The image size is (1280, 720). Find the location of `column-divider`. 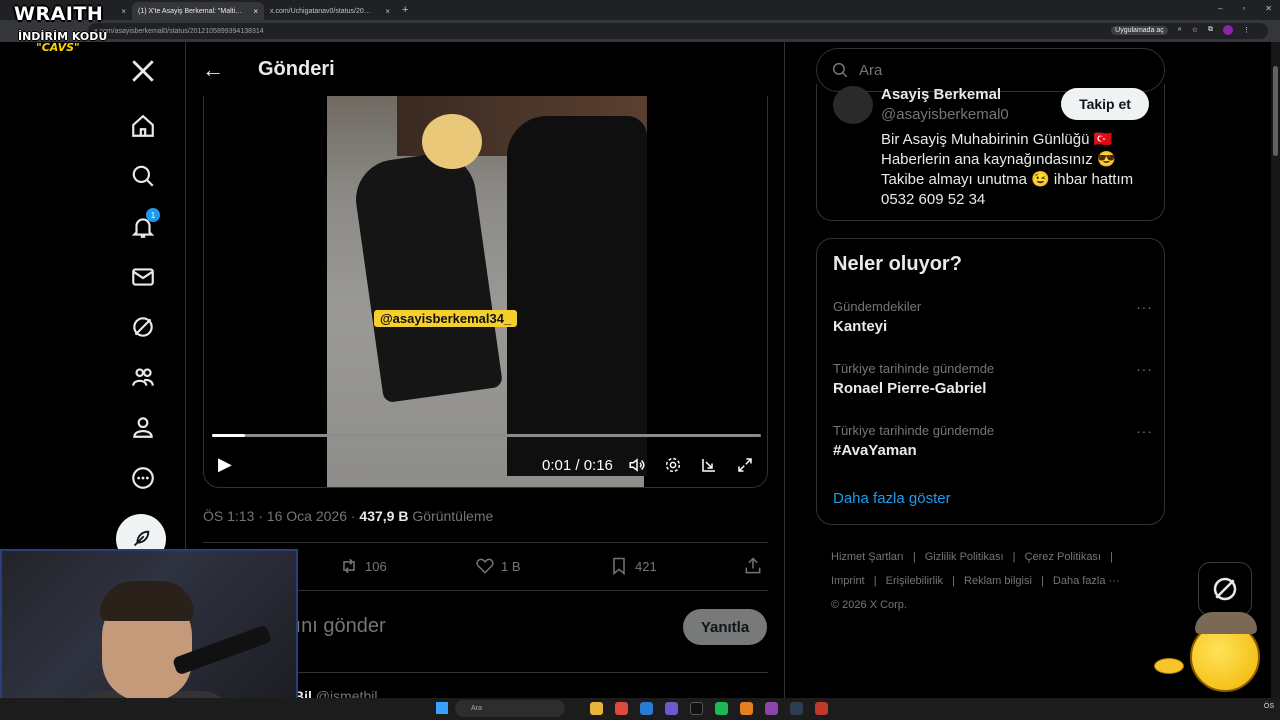

column-divider is located at coordinates (784, 381).